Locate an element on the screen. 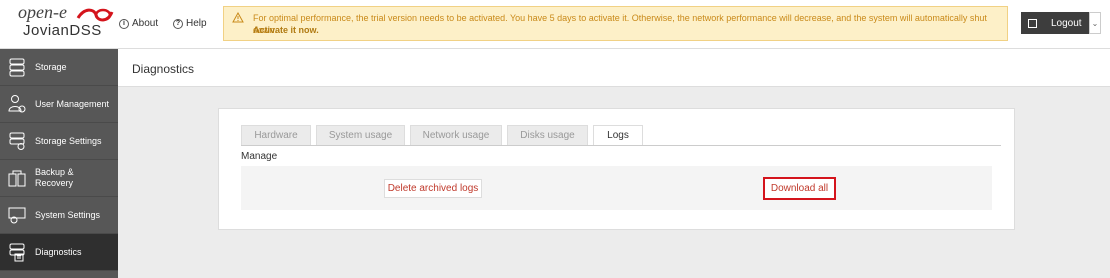 This screenshot has width=1110, height=278. question-icon: ? is located at coordinates (178, 23).